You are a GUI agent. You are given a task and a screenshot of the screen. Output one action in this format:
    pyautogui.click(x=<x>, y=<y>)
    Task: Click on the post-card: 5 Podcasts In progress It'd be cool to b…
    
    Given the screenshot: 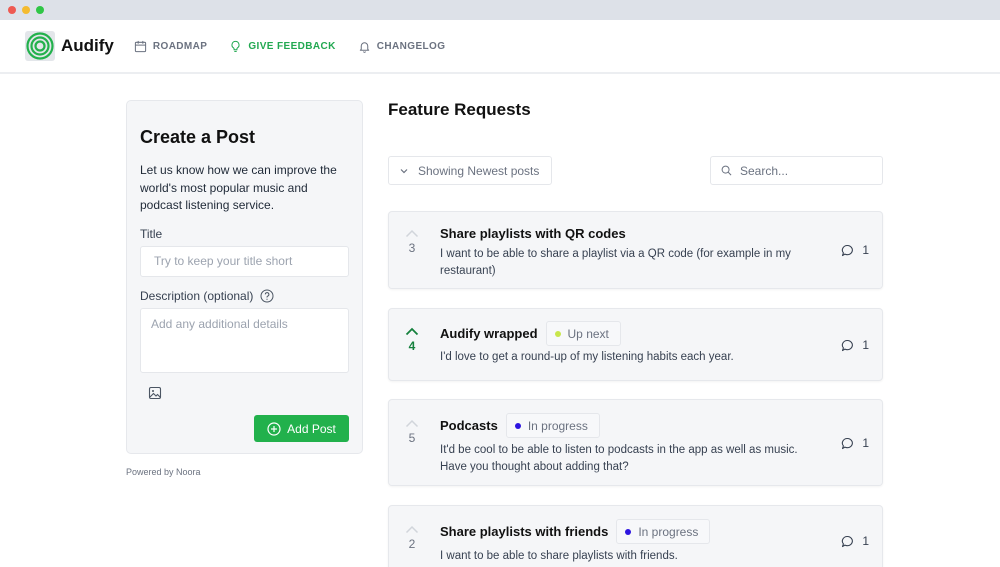 What is the action you would take?
    pyautogui.click(x=635, y=442)
    